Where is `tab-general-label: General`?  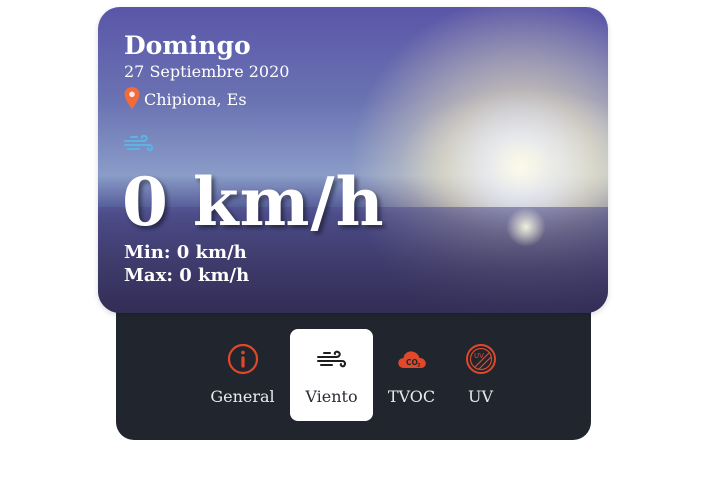 tab-general-label: General is located at coordinates (242, 396).